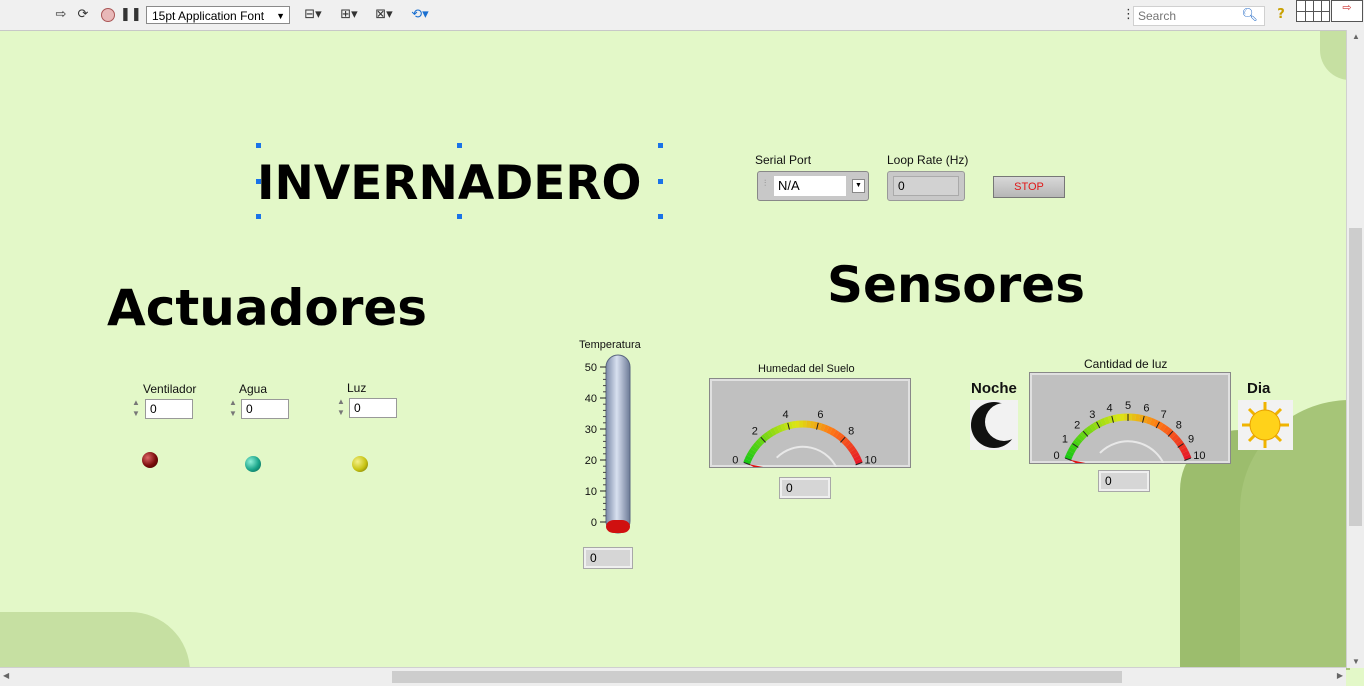  I want to click on dia-label: Dia, so click(1258, 388).